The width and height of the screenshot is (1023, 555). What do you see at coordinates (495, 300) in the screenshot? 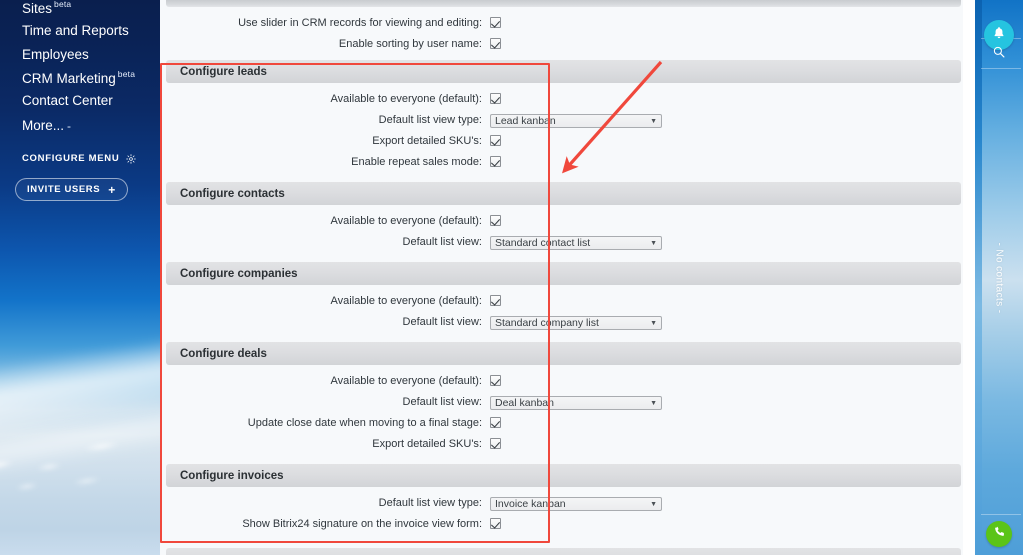
I see `companies-available-checkbox` at bounding box center [495, 300].